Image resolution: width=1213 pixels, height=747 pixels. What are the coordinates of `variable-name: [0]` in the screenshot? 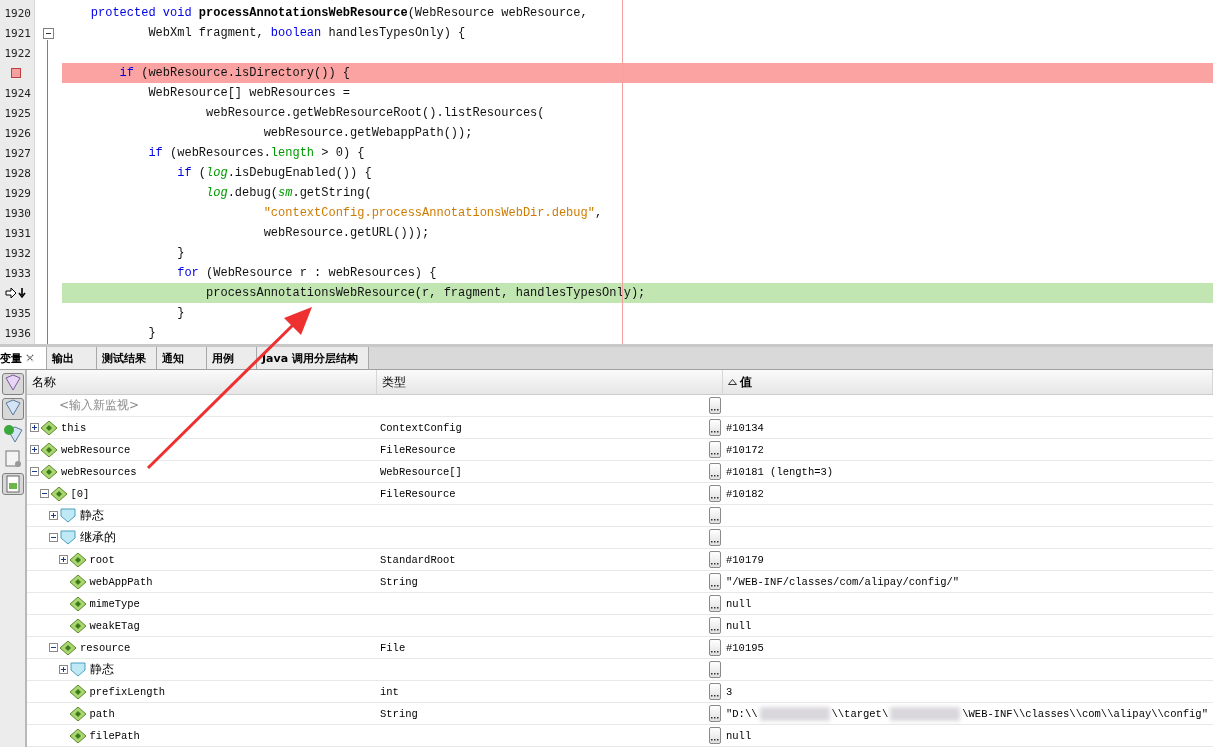 It's located at (80, 493).